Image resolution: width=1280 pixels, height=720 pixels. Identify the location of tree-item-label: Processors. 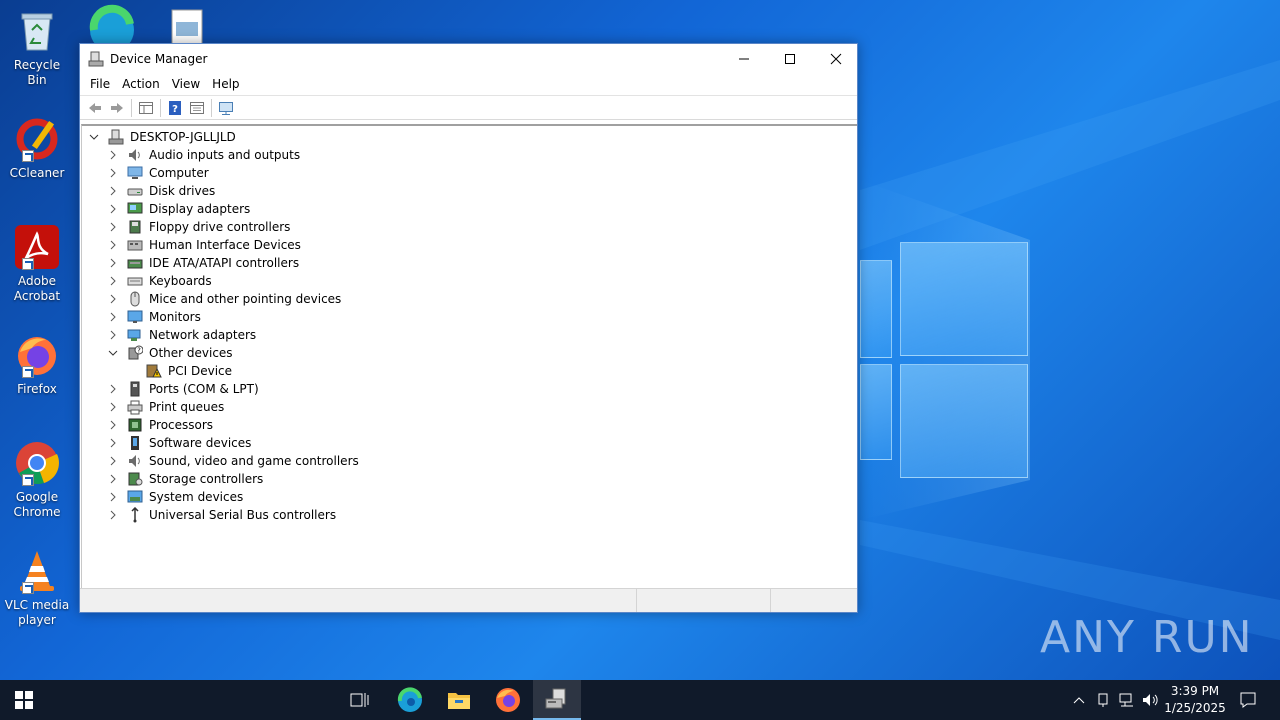
(181, 425).